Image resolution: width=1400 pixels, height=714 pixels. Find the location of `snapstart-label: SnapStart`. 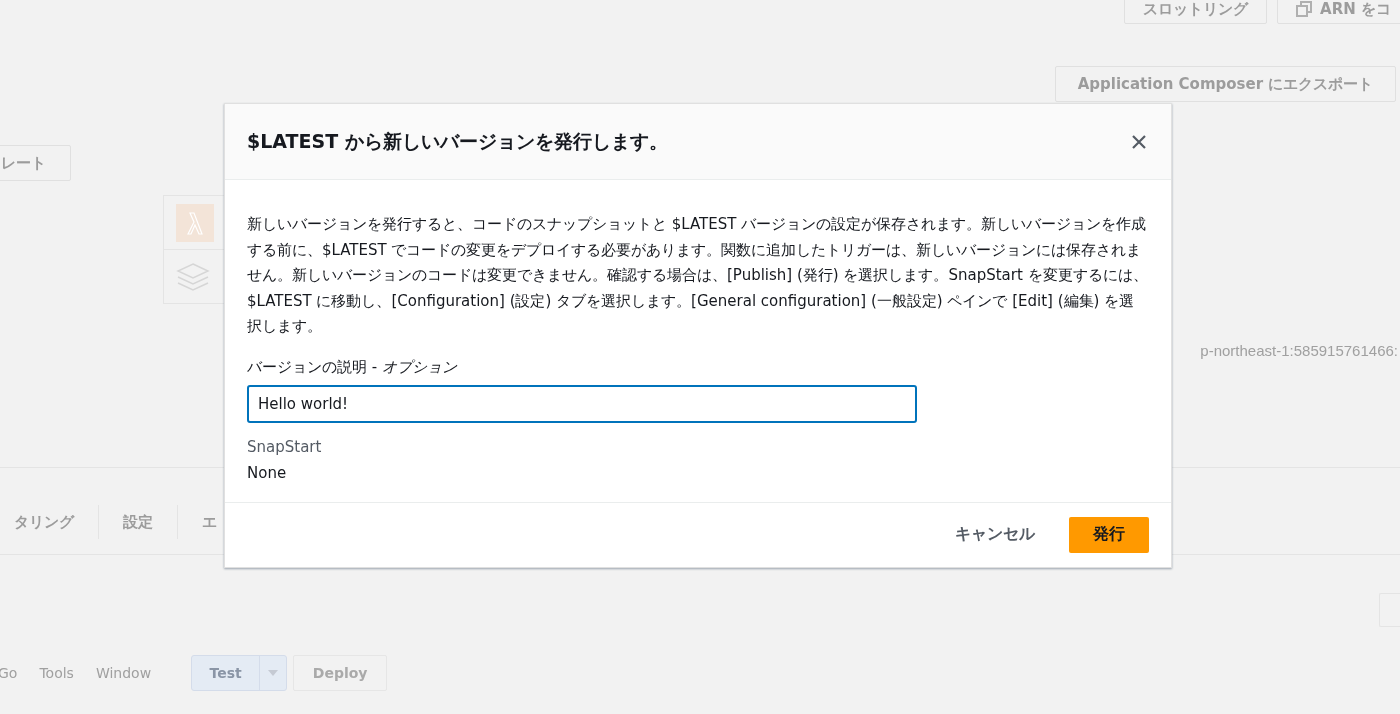

snapstart-label: SnapStart is located at coordinates (285, 446).